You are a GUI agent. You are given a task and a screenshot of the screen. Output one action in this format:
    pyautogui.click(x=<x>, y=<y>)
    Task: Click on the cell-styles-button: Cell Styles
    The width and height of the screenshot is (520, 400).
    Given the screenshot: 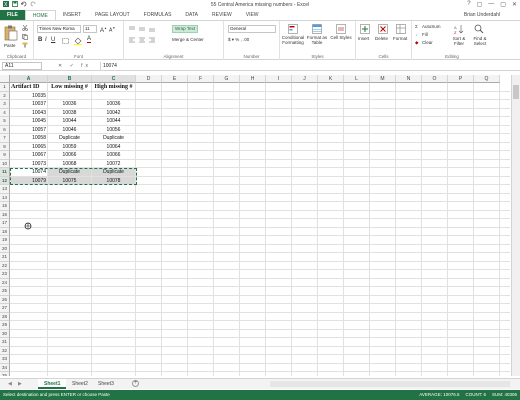 What is the action you would take?
    pyautogui.click(x=341, y=37)
    